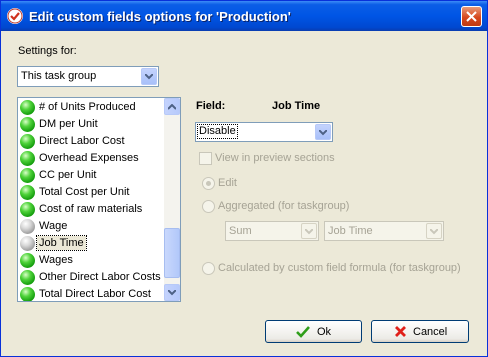 This screenshot has height=357, width=488. What do you see at coordinates (172, 199) in the screenshot?
I see `list-scrollbar` at bounding box center [172, 199].